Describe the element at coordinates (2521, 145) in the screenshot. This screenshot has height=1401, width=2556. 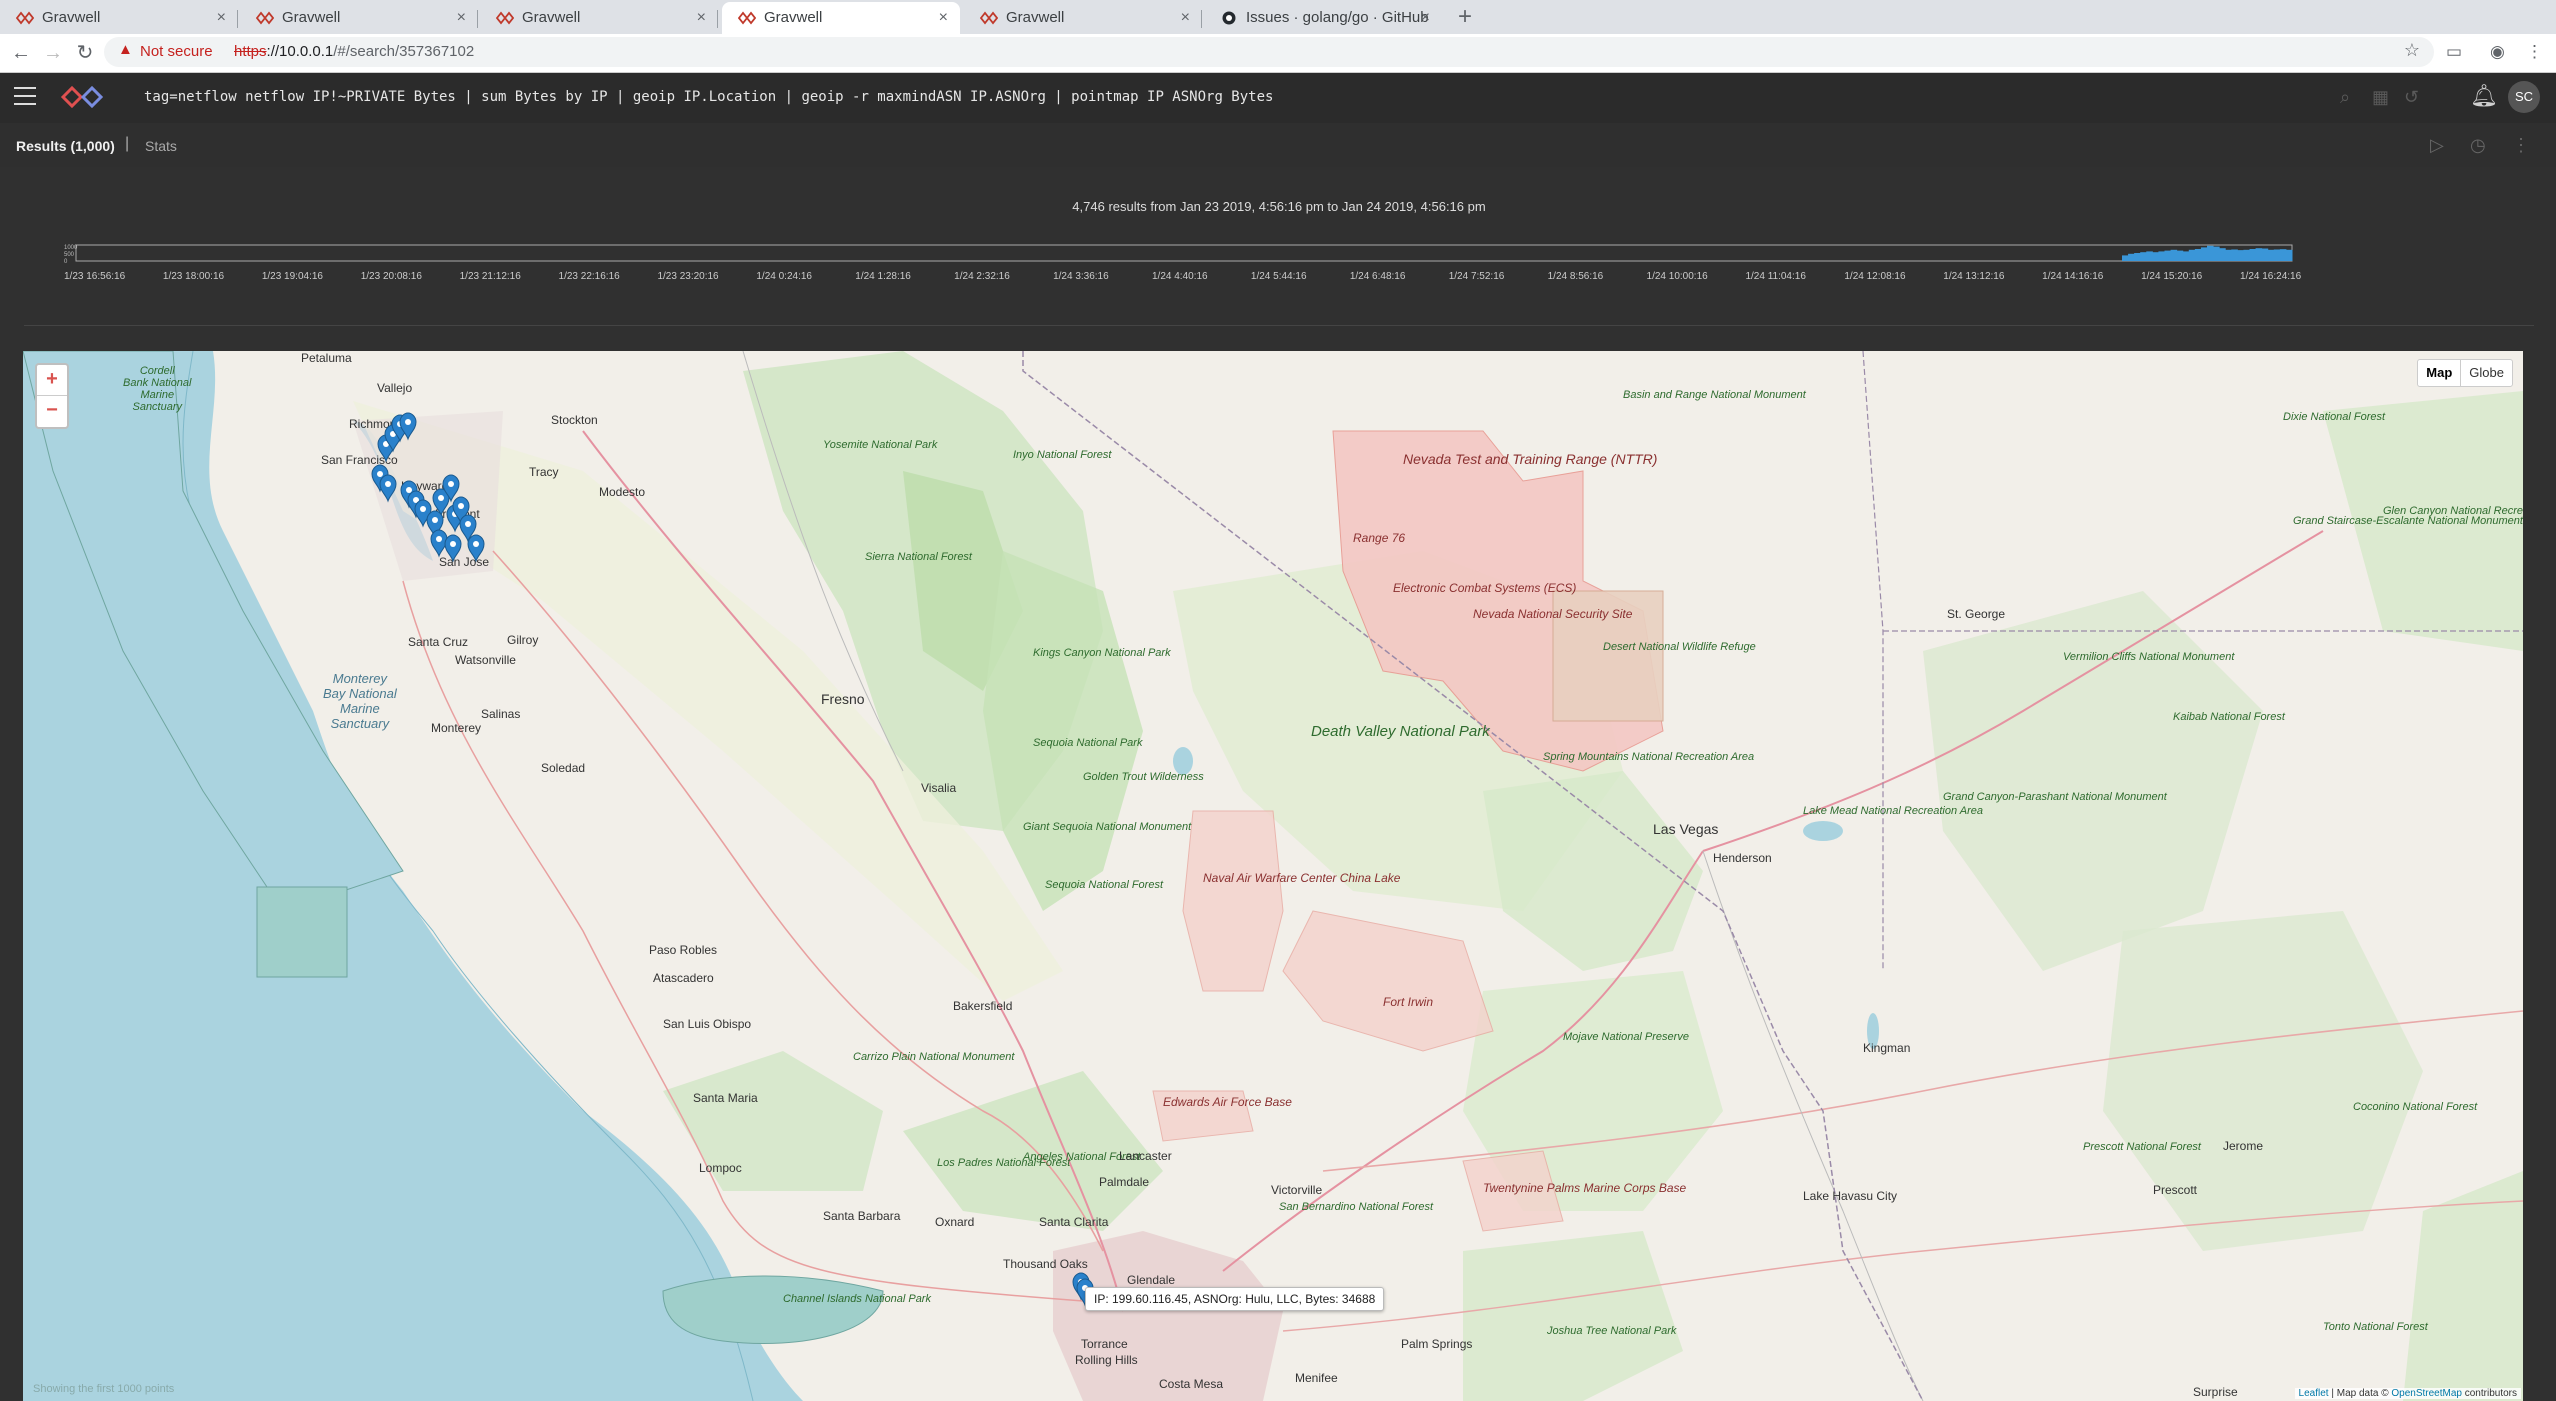
I see `more-kebab-icon: ⋮` at that location.